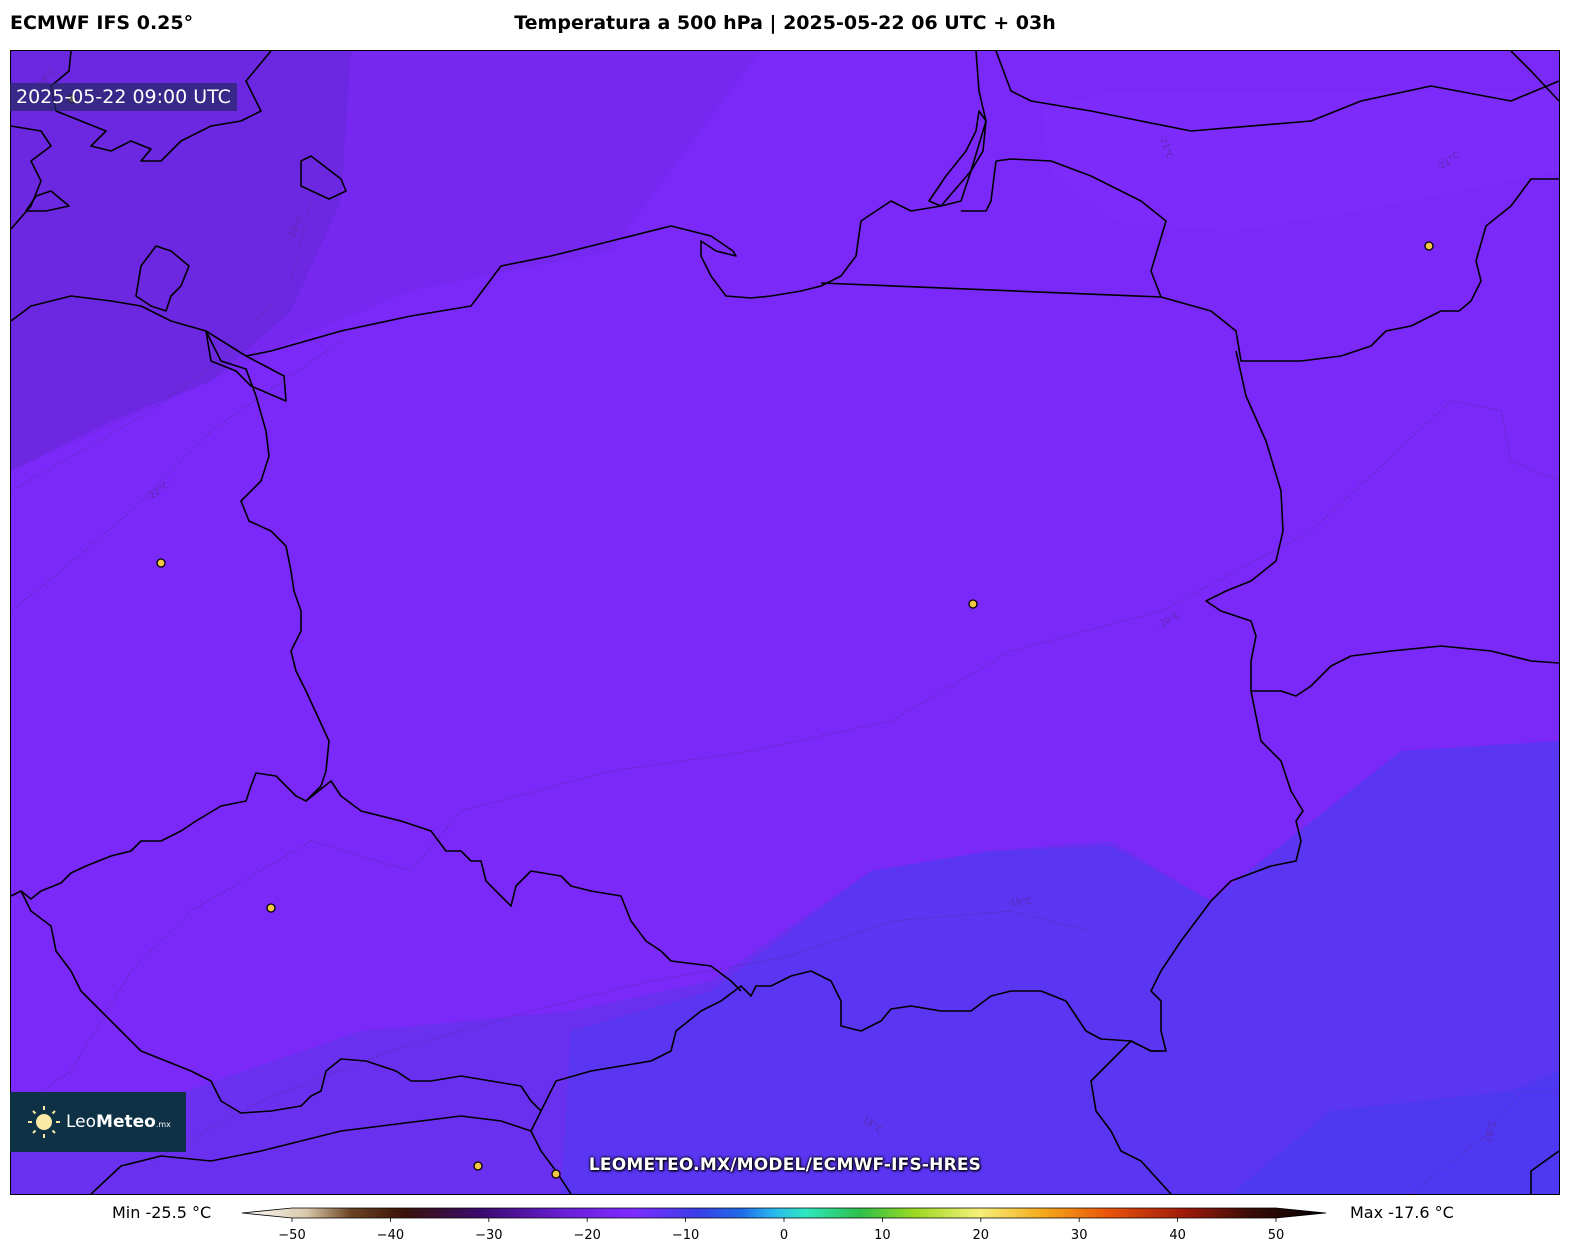 The height and width of the screenshot is (1244, 1570). I want to click on colorbar-ticks: −50 −40 −30 −20 −10 0 10 20 30 40 50, so click(781, 1230).